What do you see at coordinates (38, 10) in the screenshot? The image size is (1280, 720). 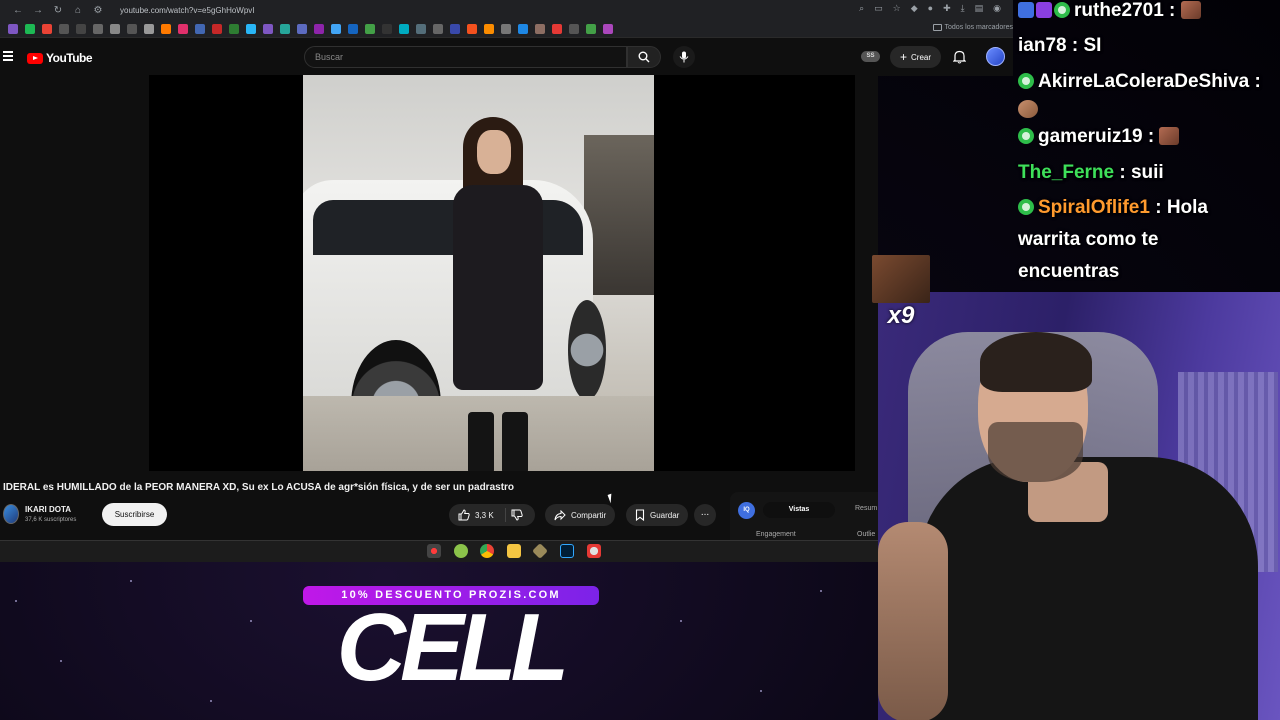 I see `forward-icon: →` at bounding box center [38, 10].